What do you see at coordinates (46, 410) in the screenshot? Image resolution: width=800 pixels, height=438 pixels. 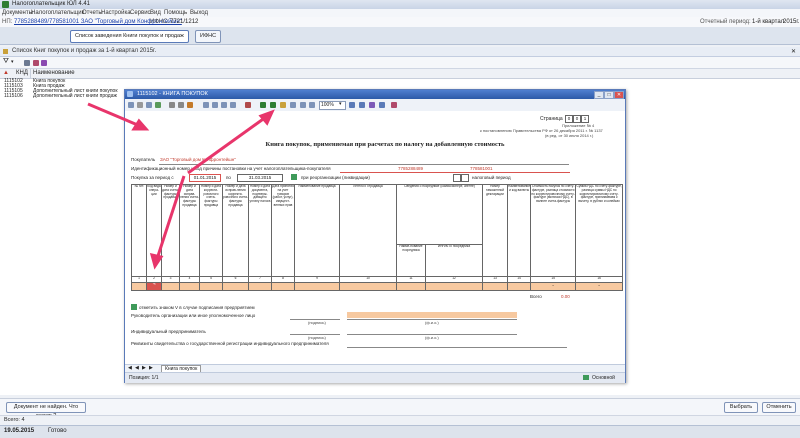 I see `help-not-found-button: Документ не найден. Что делать?` at bounding box center [46, 410].